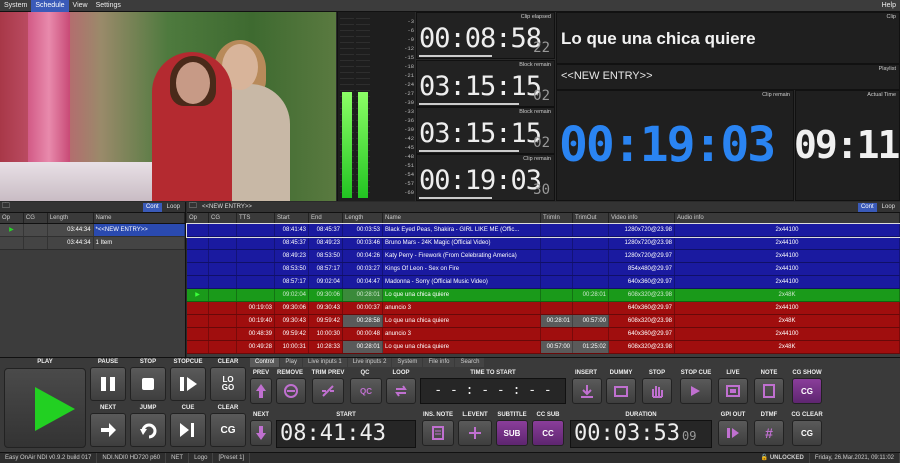 This screenshot has height=463, width=900. Describe the element at coordinates (108, 430) in the screenshot. I see `next-button` at that location.